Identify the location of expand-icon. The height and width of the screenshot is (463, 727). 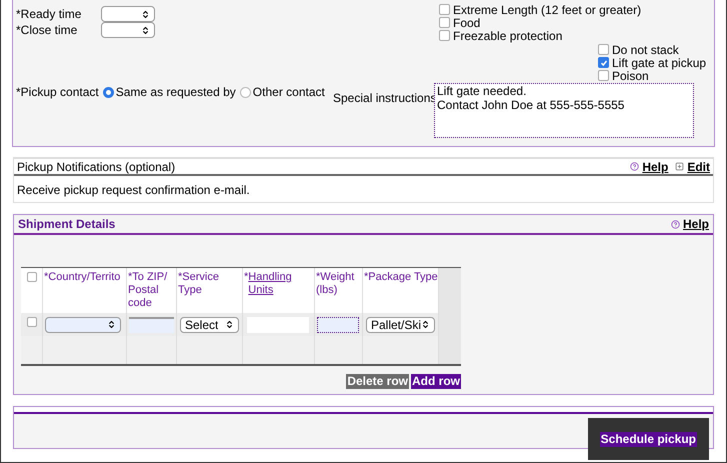
(679, 166).